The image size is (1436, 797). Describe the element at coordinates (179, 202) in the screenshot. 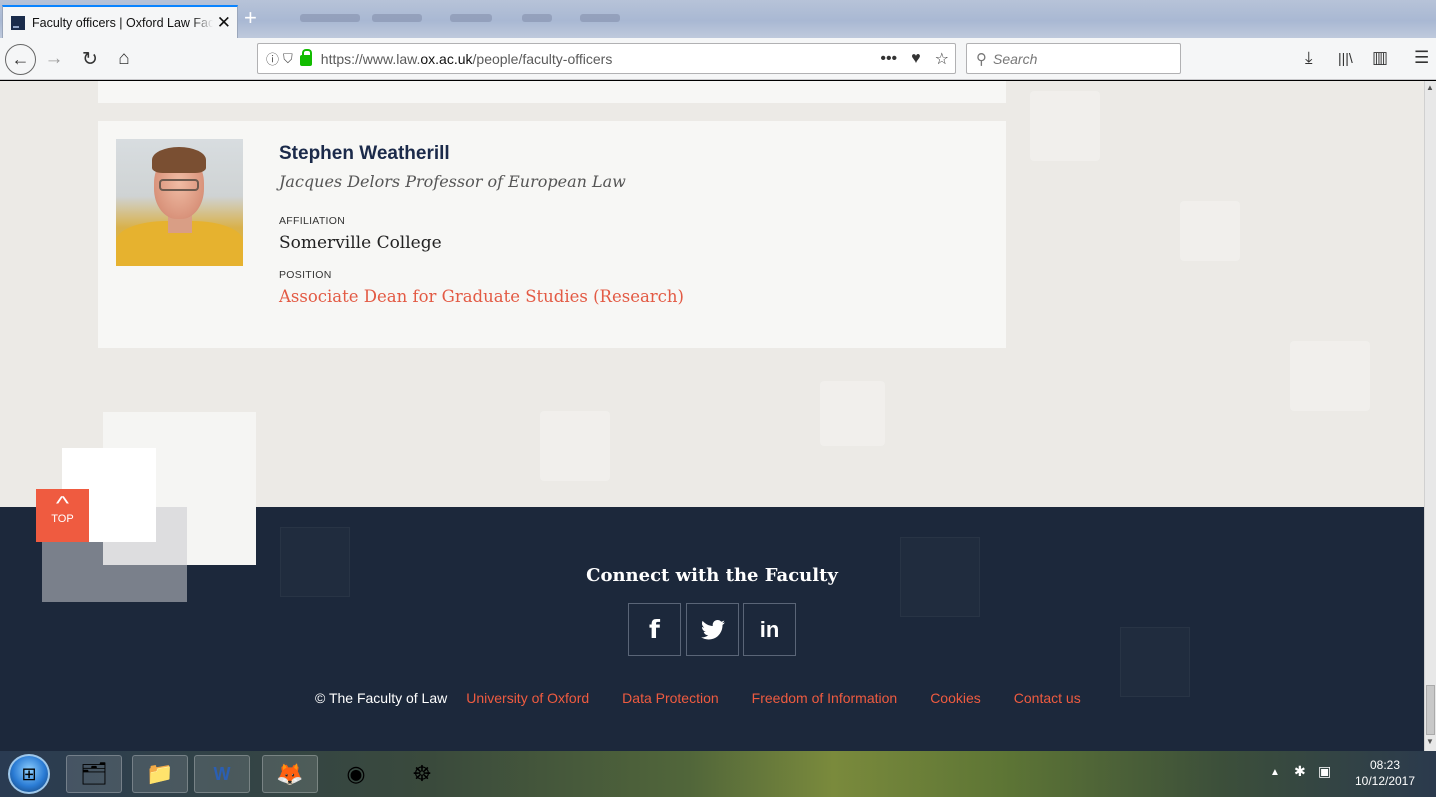

I see `person-photo` at that location.